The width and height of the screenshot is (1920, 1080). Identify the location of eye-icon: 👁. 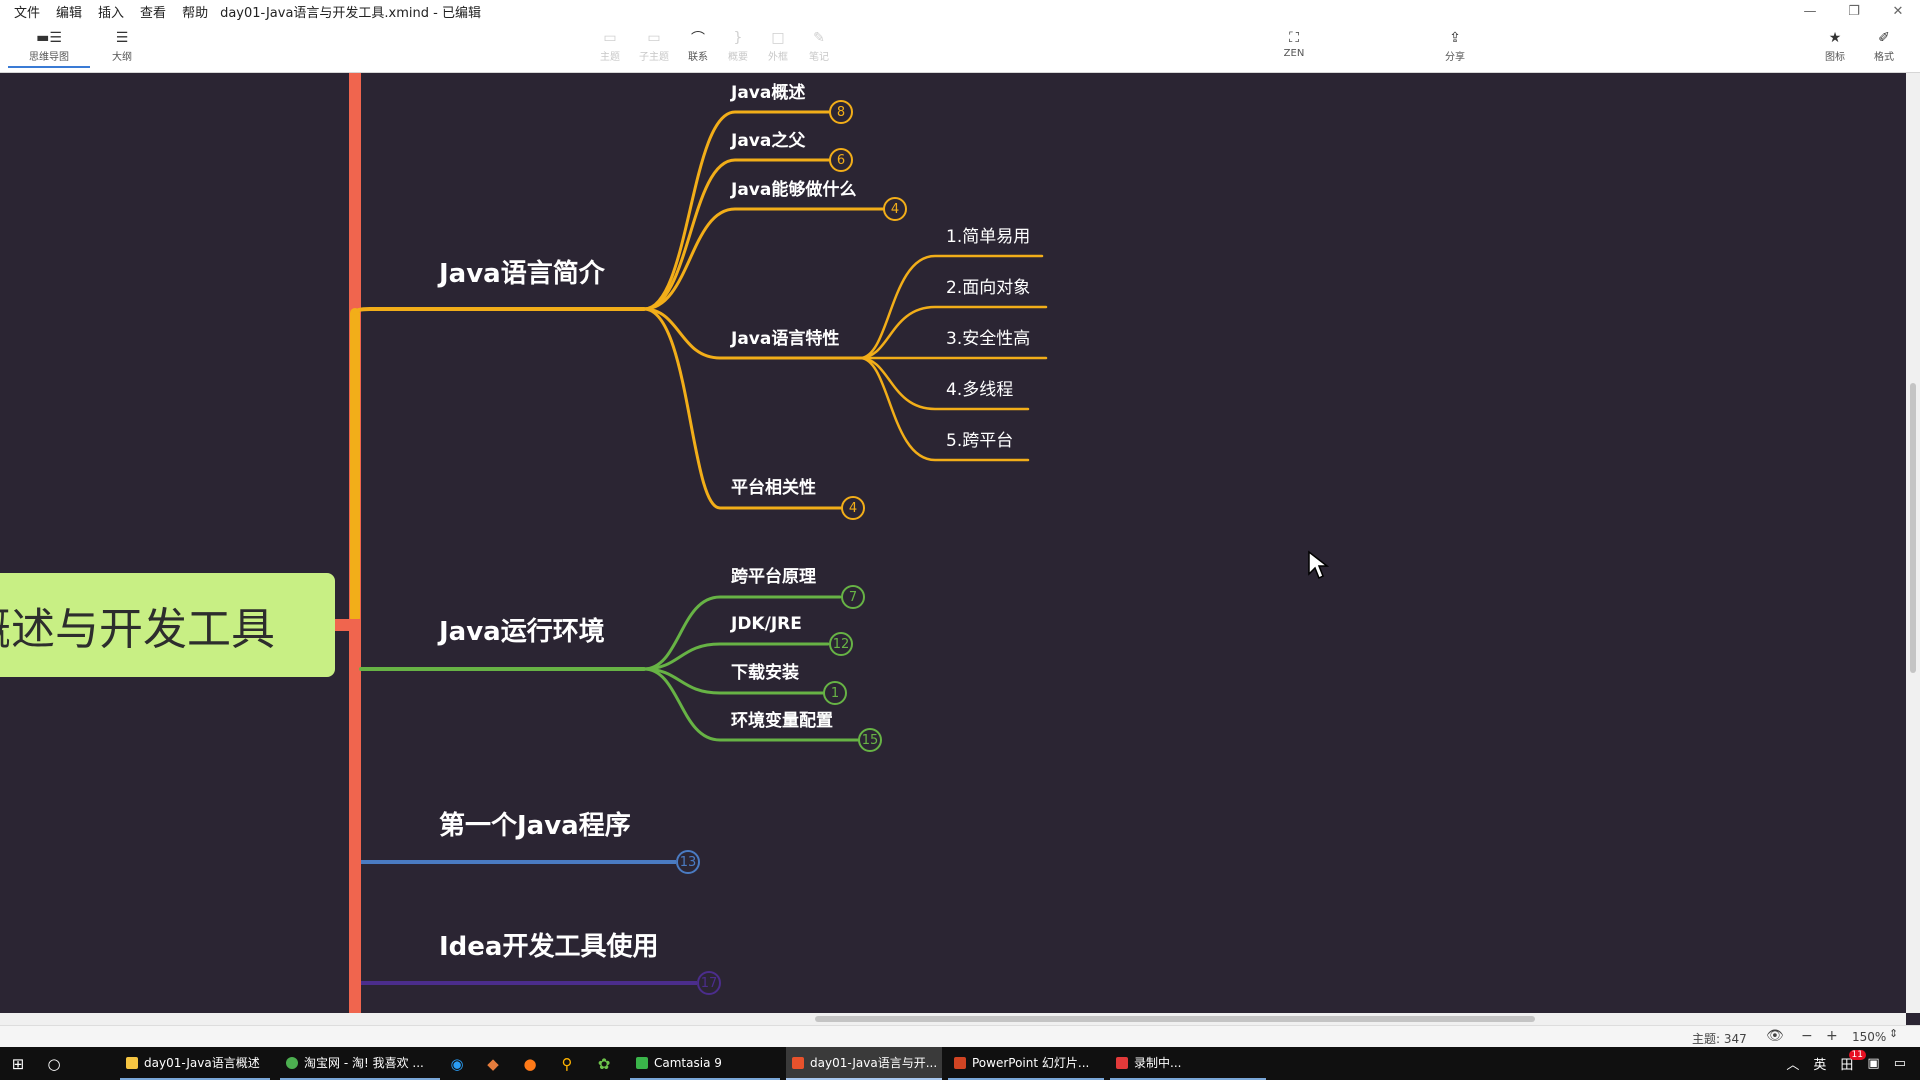
(1775, 1036).